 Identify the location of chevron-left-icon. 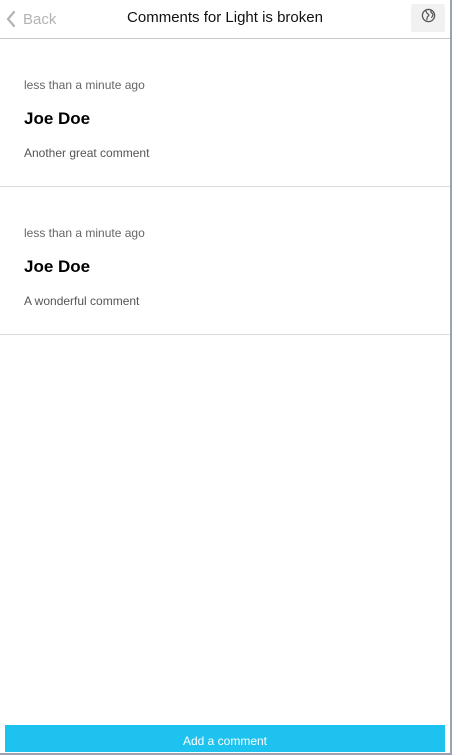
(11, 19).